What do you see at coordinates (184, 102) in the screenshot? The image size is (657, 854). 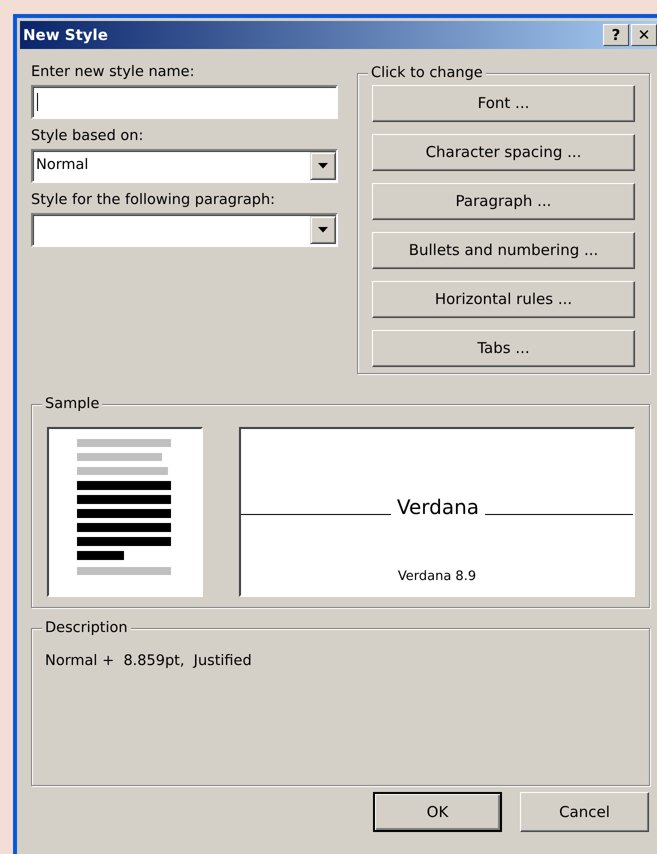 I see `style-name-field` at bounding box center [184, 102].